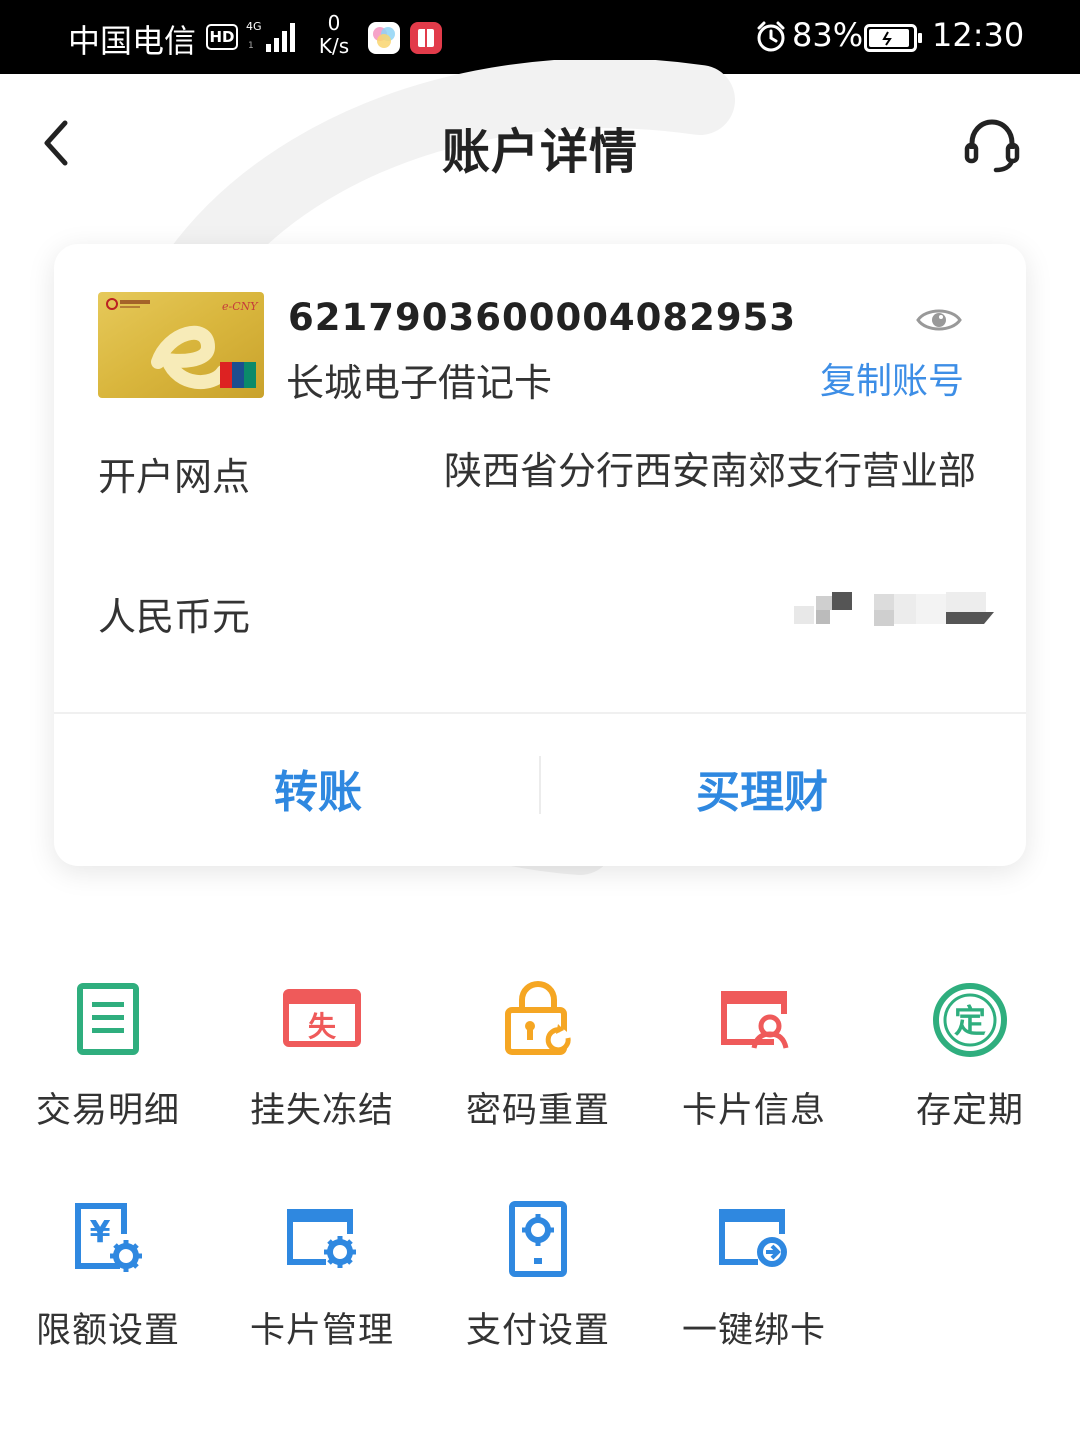  Describe the element at coordinates (540, 785) in the screenshot. I see `action-divider` at that location.